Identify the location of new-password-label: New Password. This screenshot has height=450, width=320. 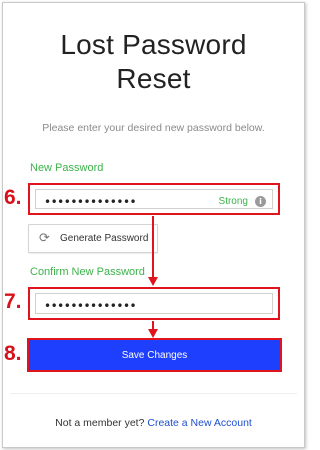
(67, 168).